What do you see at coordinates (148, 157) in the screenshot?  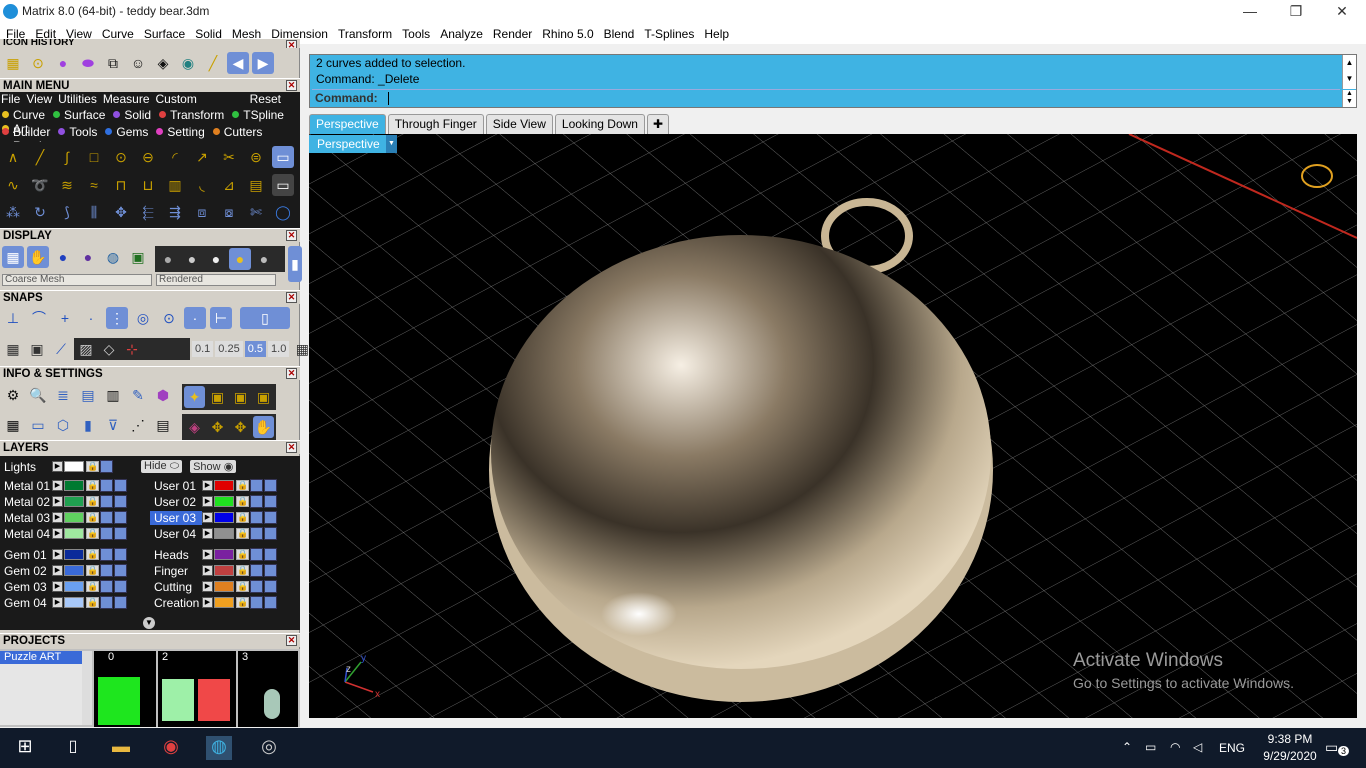 I see `ellipse-icon: ⊖` at bounding box center [148, 157].